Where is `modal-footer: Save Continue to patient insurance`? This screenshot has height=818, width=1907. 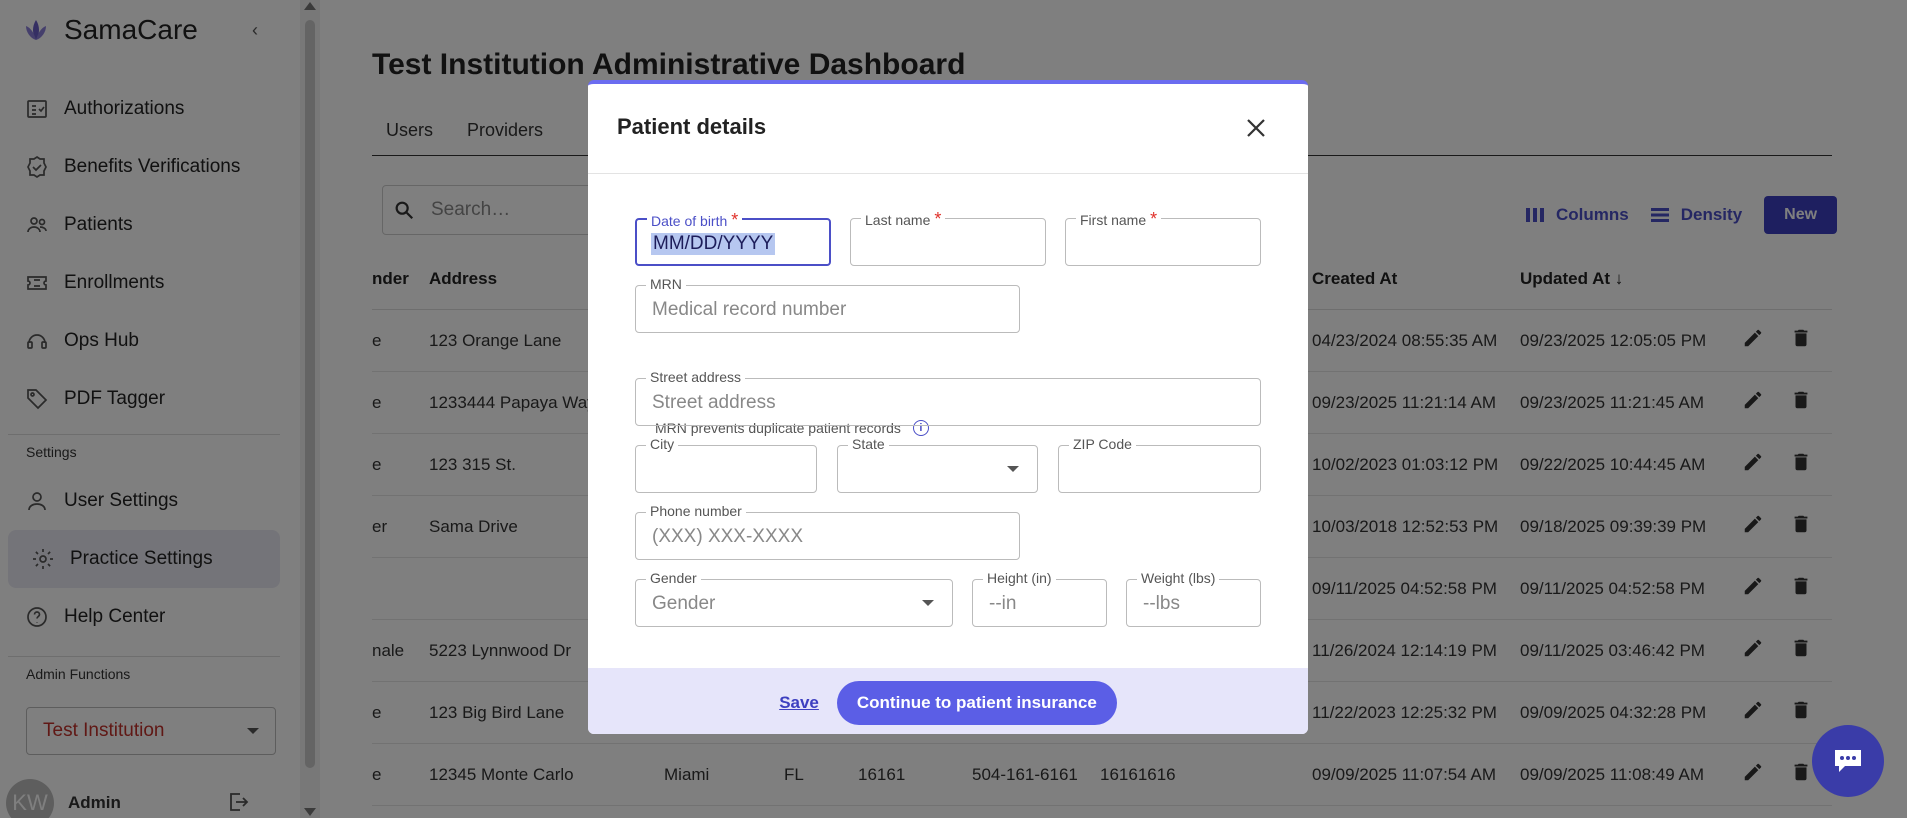 modal-footer: Save Continue to patient insurance is located at coordinates (948, 701).